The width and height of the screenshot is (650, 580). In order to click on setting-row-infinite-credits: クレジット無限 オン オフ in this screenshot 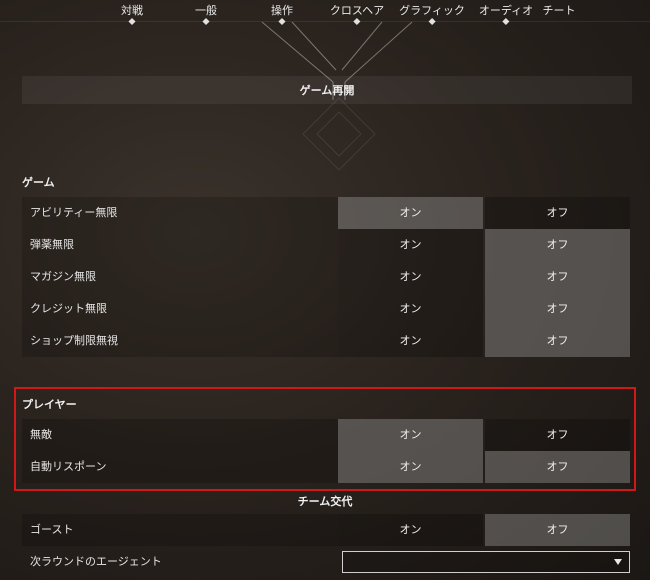, I will do `click(327, 309)`.